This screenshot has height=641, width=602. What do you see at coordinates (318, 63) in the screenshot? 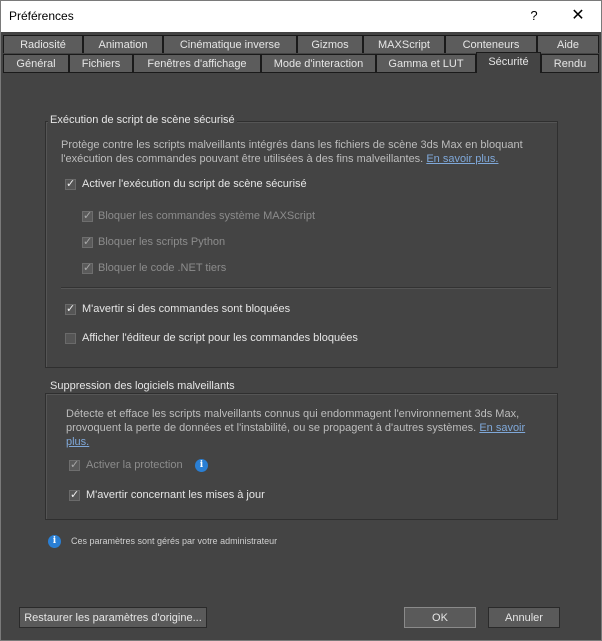
I see `tab-mode-interaction: Mode d'interaction` at bounding box center [318, 63].